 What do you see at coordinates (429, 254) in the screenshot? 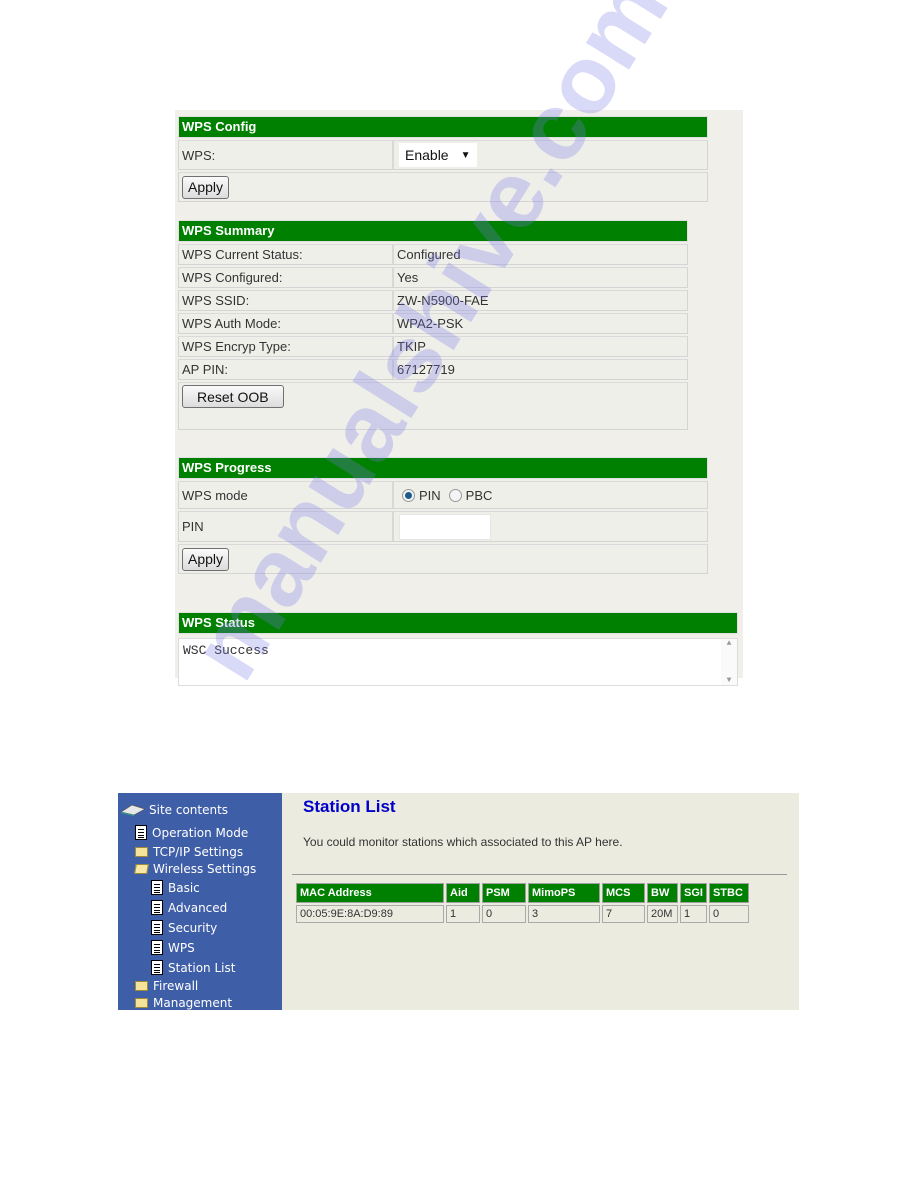
I see `summary-value: Configured` at bounding box center [429, 254].